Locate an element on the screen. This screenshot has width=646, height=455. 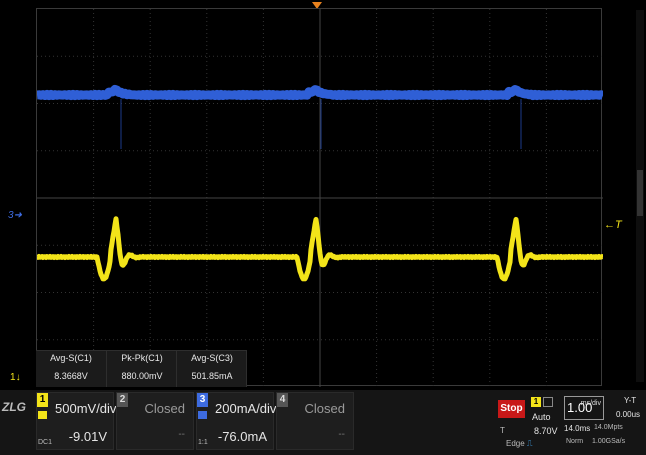
timebase-box: 1.00 ms/div is located at coordinates (584, 408).